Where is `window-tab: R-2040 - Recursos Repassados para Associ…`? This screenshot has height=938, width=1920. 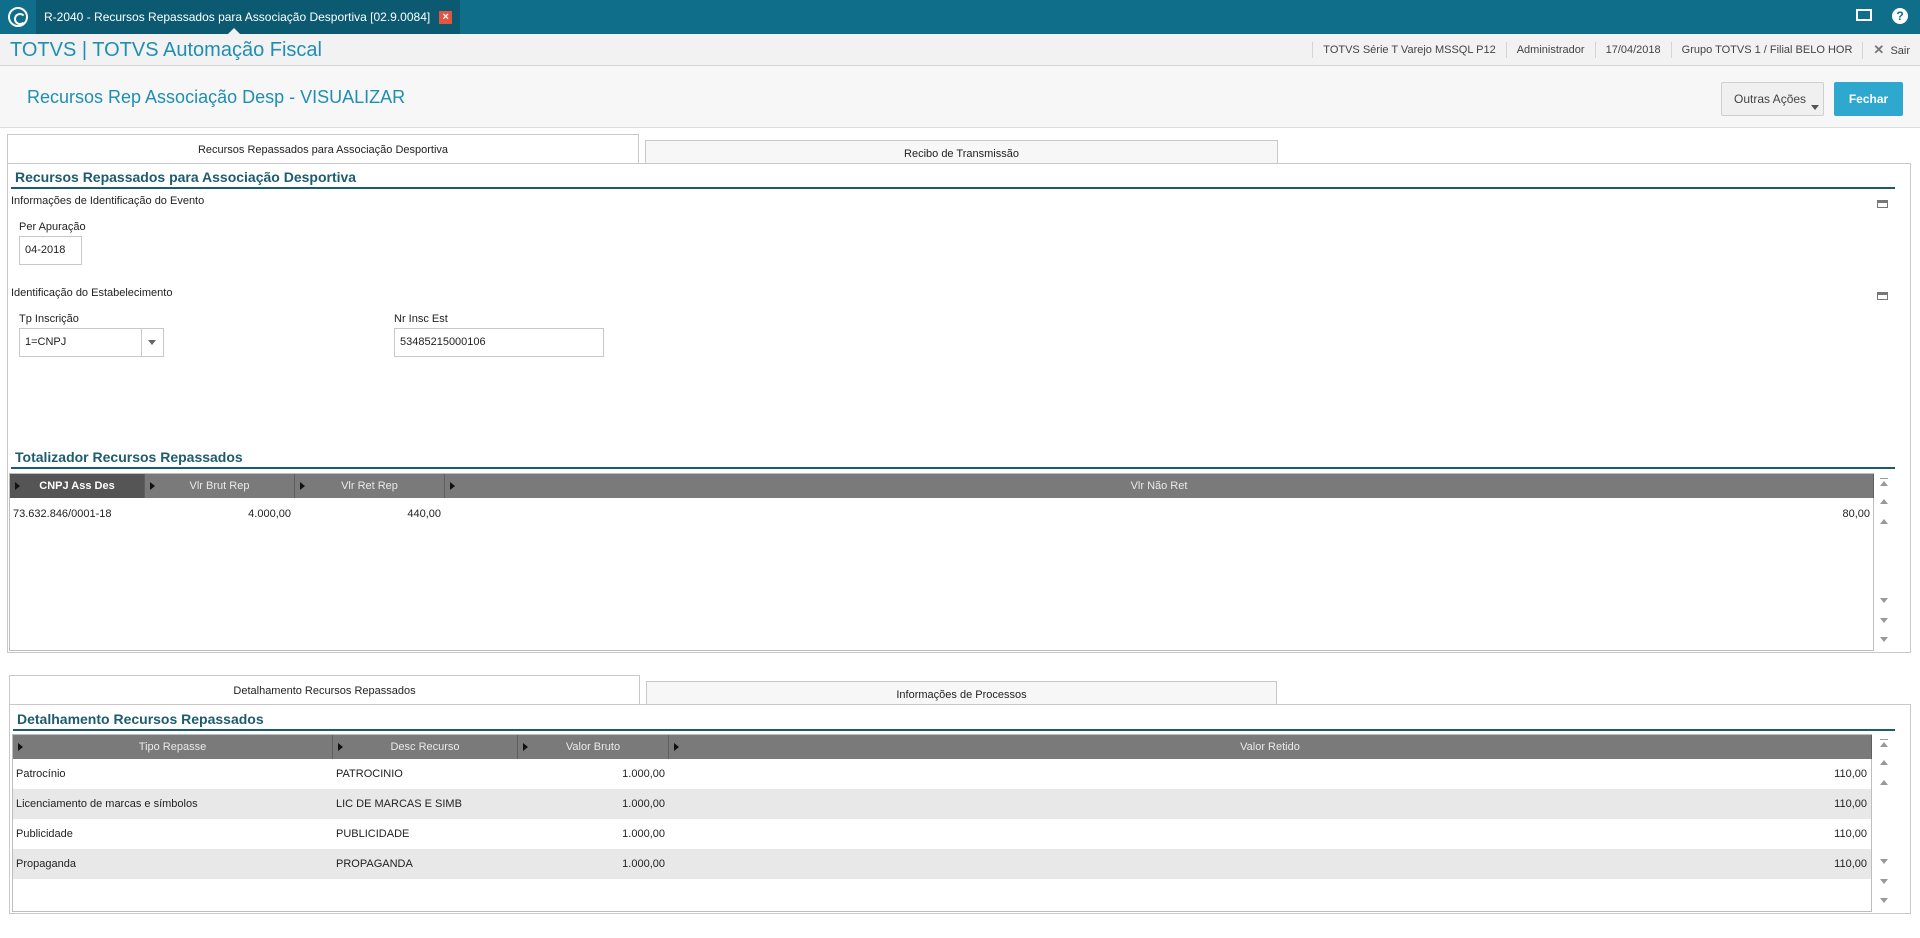
window-tab: R-2040 - Recursos Repassados para Associ… is located at coordinates (248, 17).